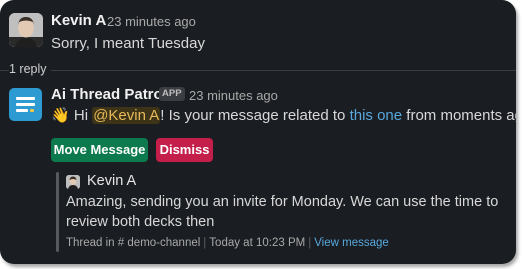 The height and width of the screenshot is (269, 522). What do you see at coordinates (351, 243) in the screenshot?
I see `view-message-link: View message` at bounding box center [351, 243].